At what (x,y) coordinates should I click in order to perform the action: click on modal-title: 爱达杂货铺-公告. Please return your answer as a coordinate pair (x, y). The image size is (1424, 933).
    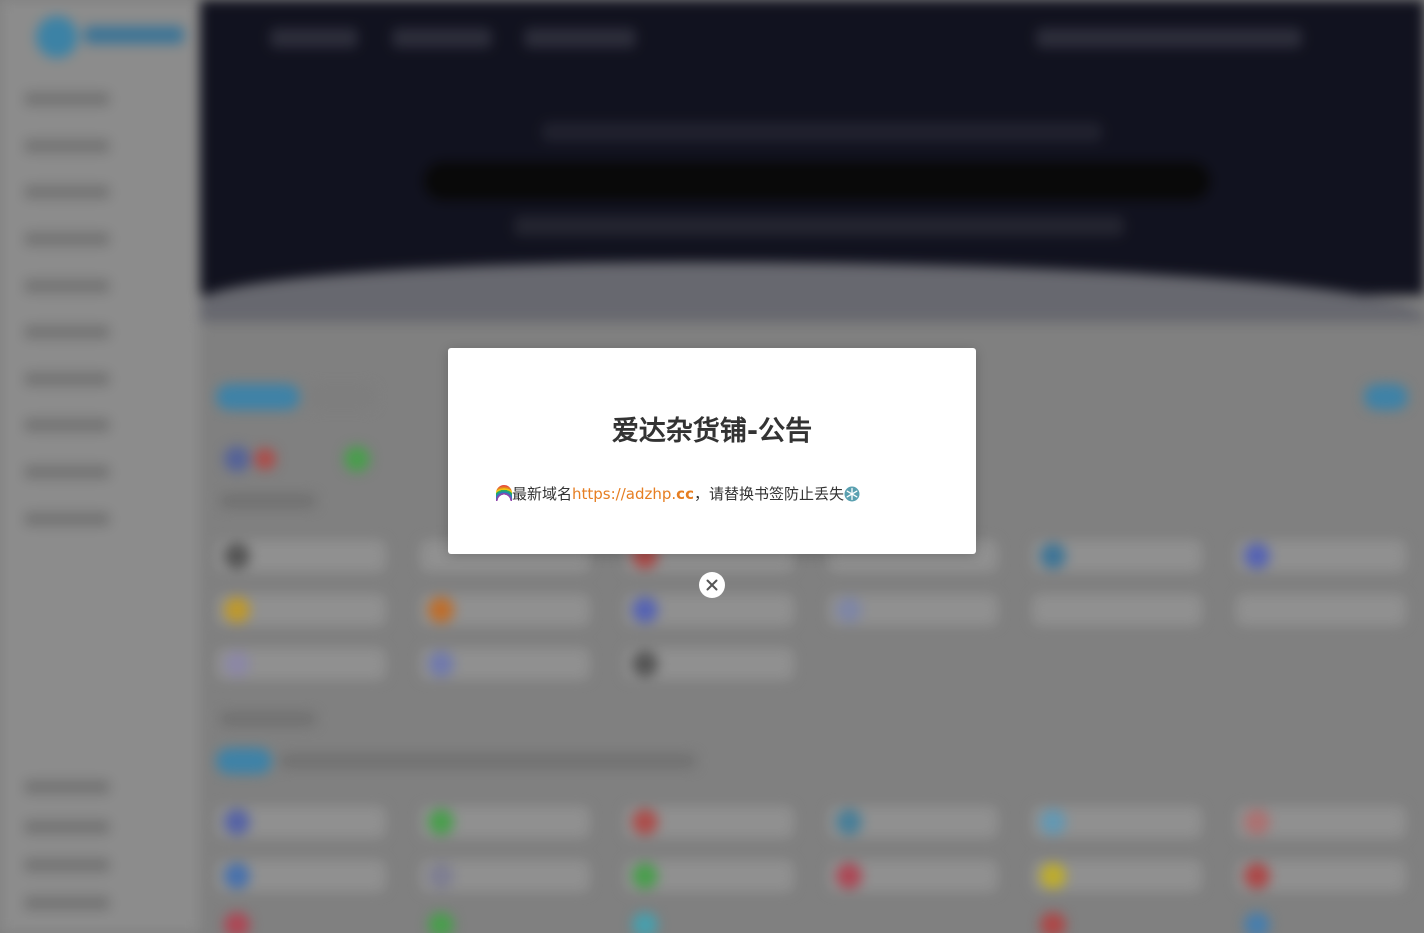
    Looking at the image, I should click on (712, 431).